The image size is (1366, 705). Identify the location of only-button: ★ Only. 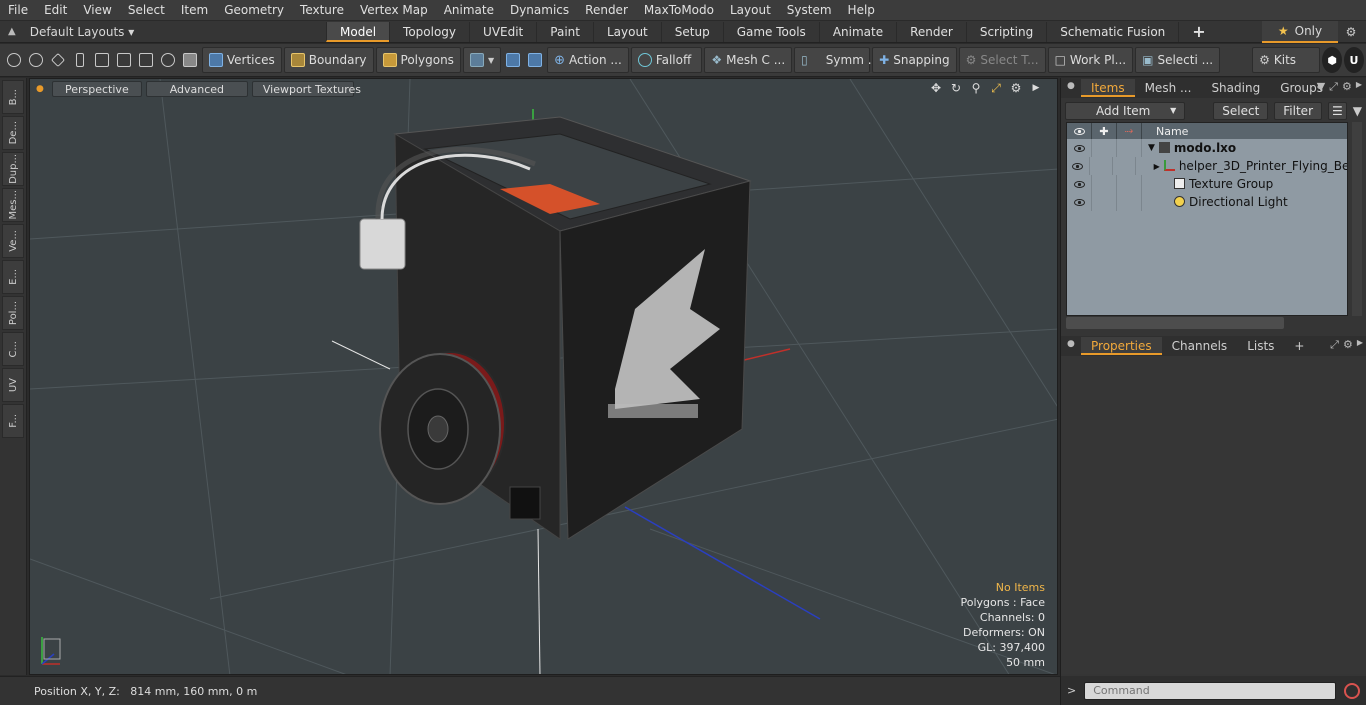
(1300, 32).